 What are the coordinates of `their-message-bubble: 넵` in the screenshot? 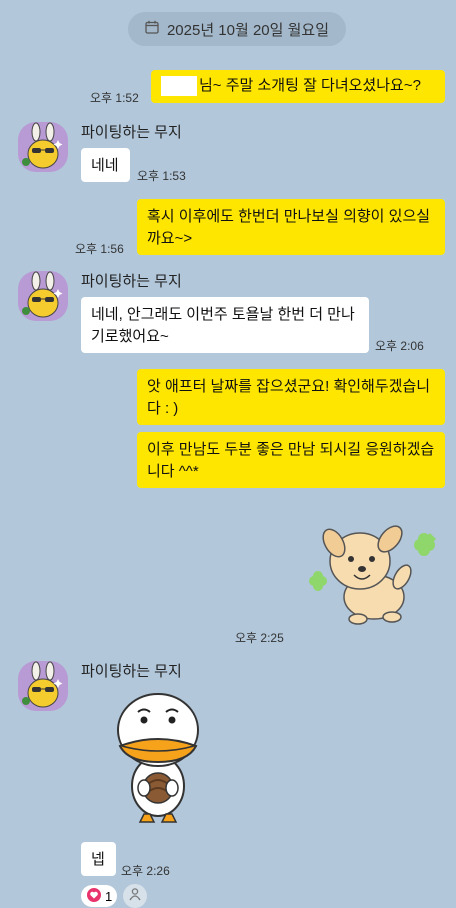 It's located at (98, 859).